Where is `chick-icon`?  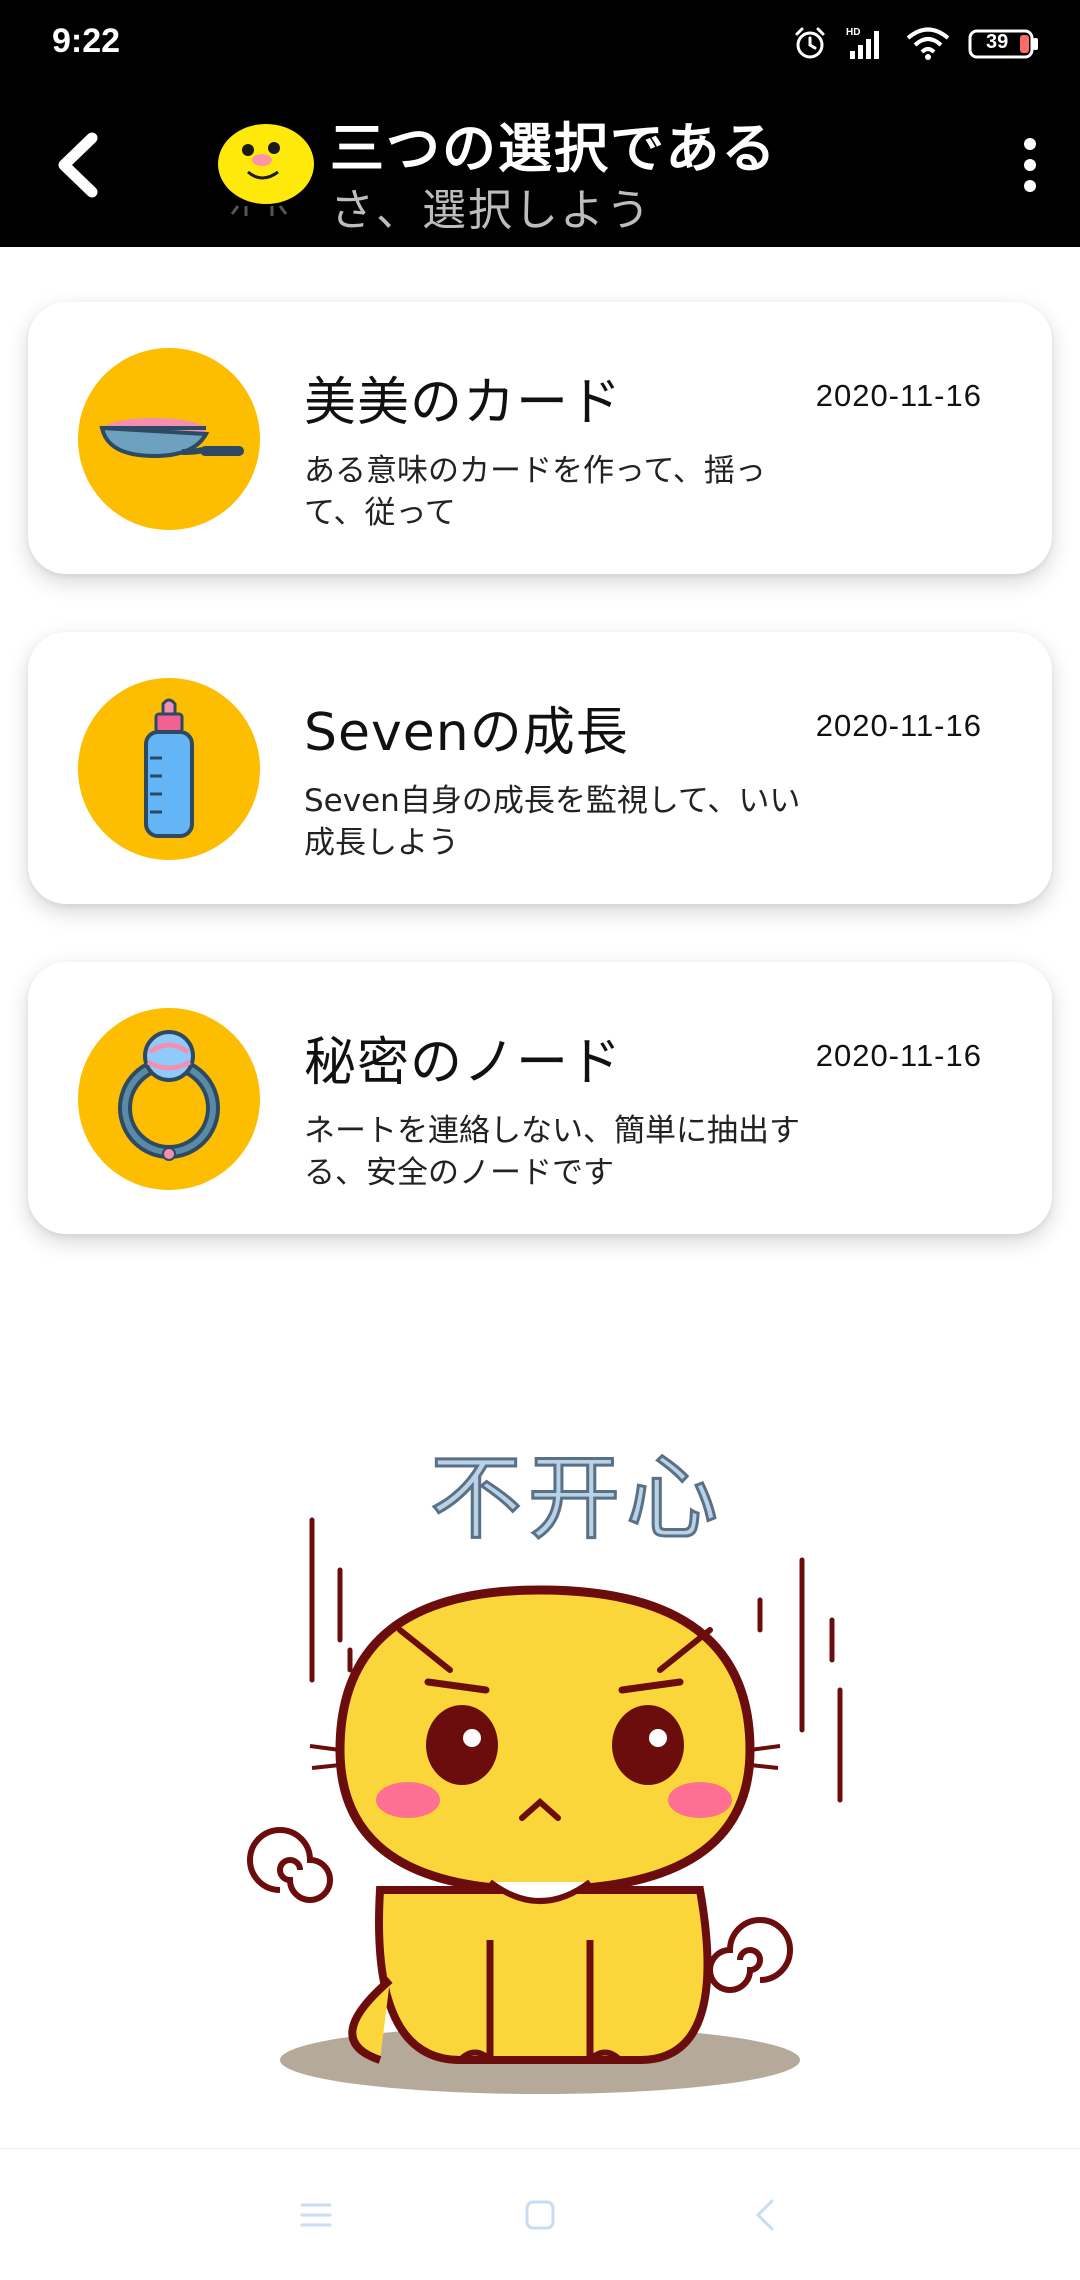
chick-icon is located at coordinates (263, 165).